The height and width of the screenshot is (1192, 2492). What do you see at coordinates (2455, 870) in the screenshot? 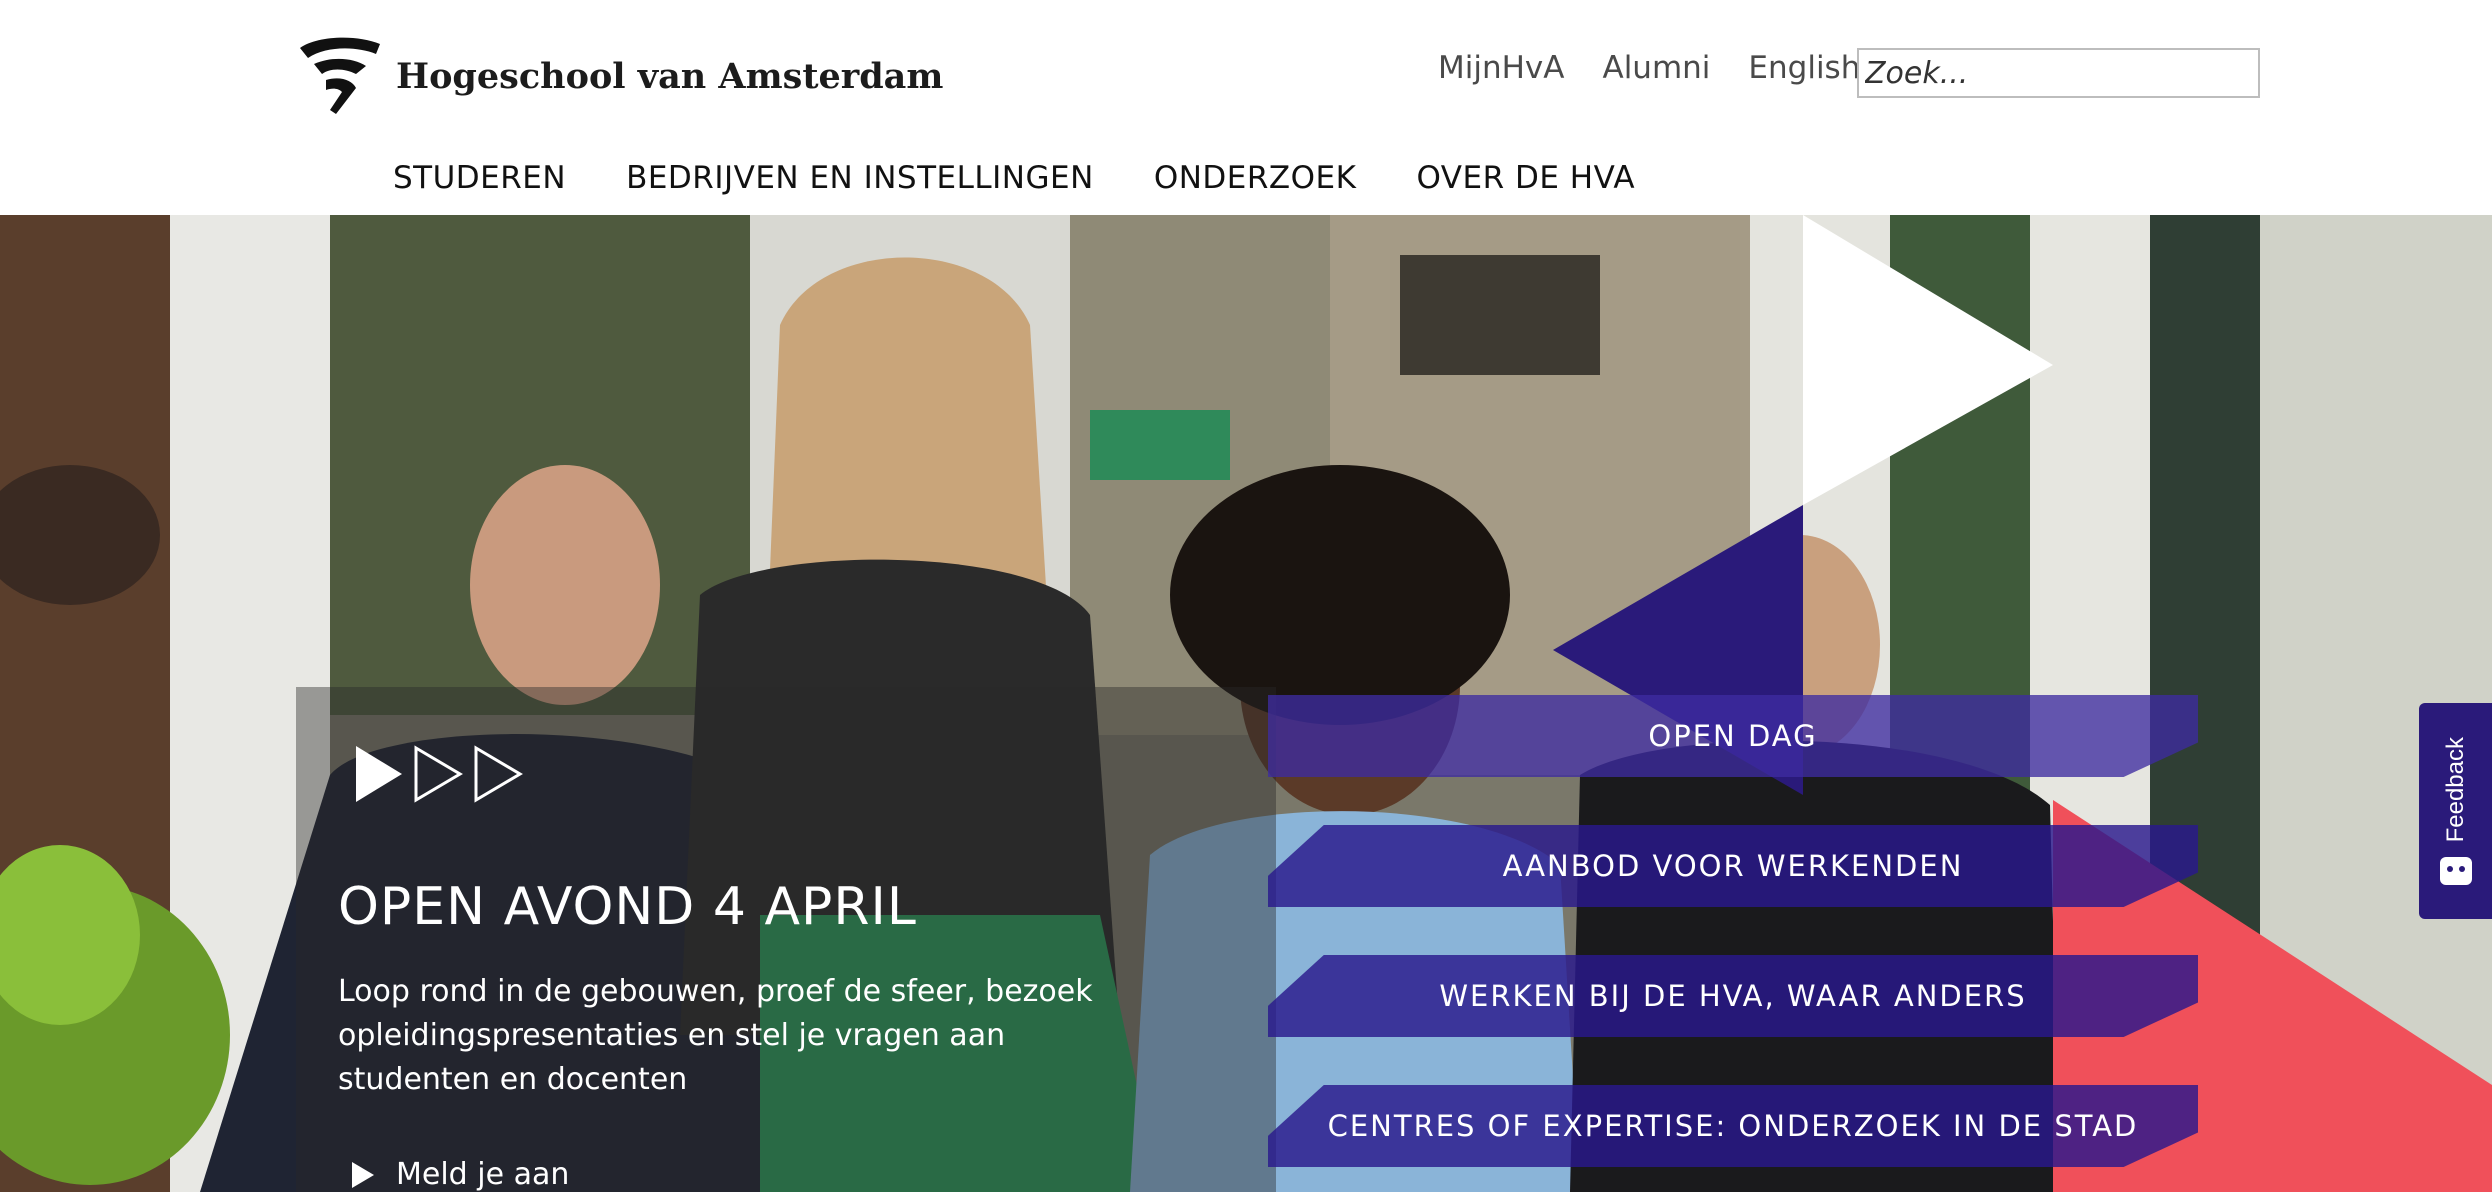
I see `chat-icon` at bounding box center [2455, 870].